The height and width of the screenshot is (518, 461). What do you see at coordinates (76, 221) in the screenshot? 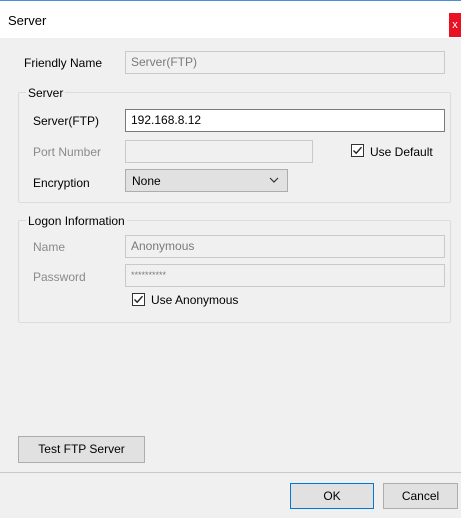
I see `logon-group-title: Logon Information` at bounding box center [76, 221].